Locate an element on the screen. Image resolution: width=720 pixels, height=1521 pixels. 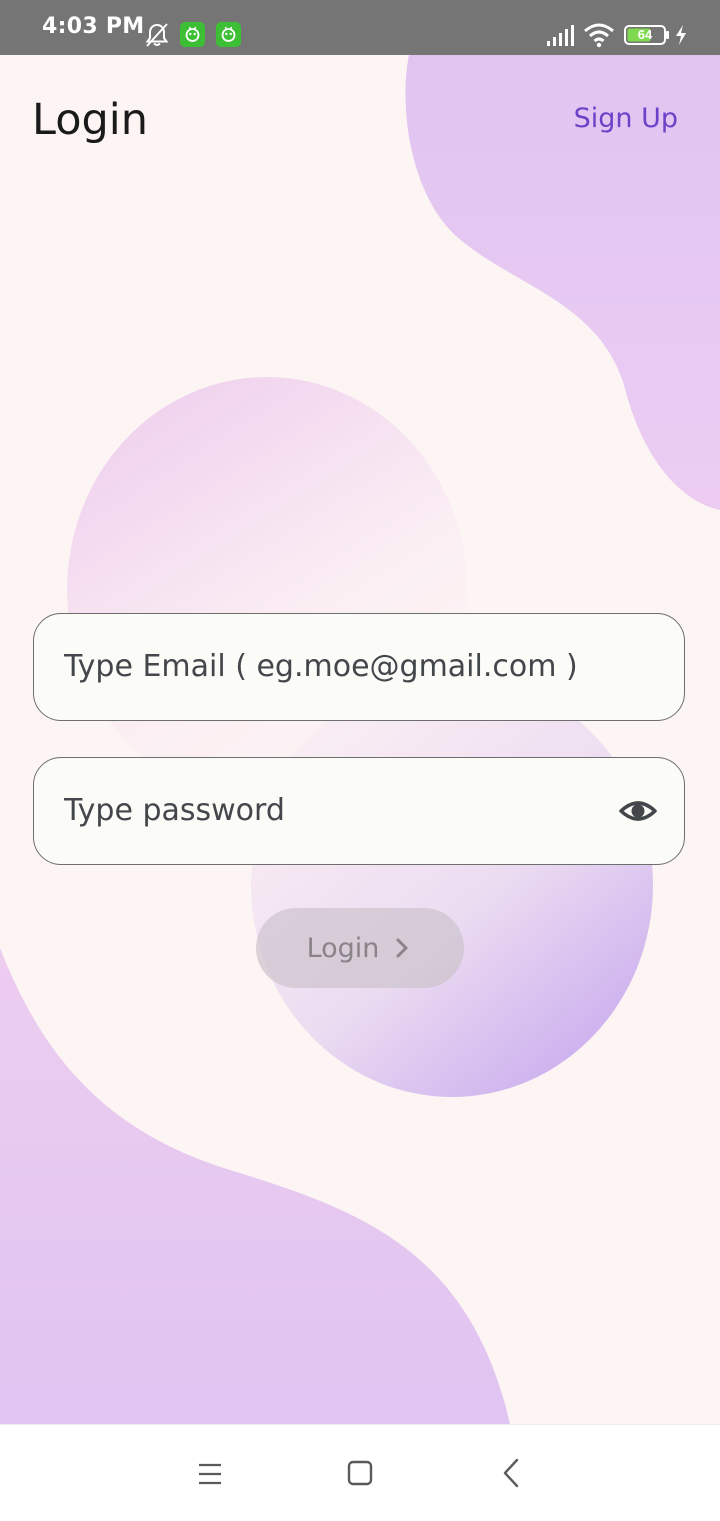
navigation-bar is located at coordinates (360, 1472).